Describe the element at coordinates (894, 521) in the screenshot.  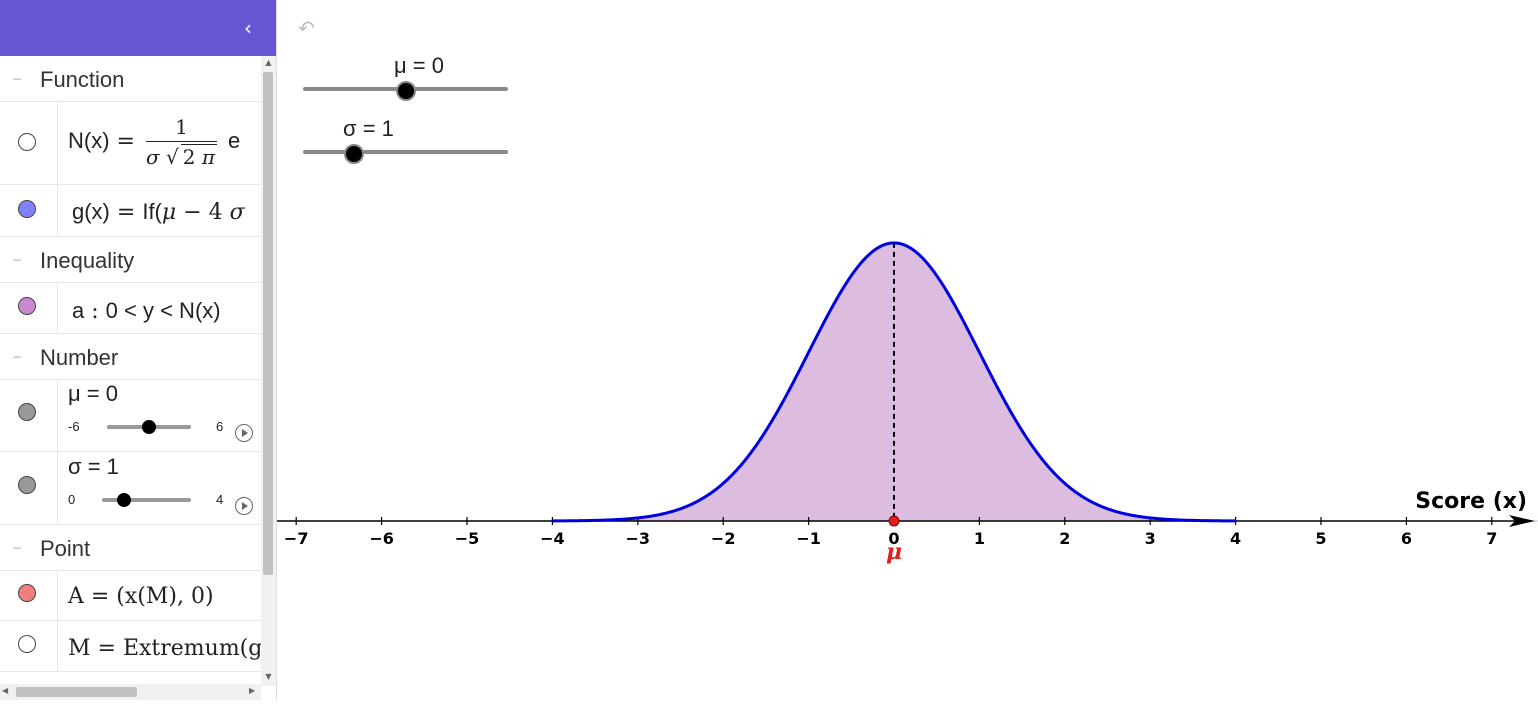
I see `point-A` at that location.